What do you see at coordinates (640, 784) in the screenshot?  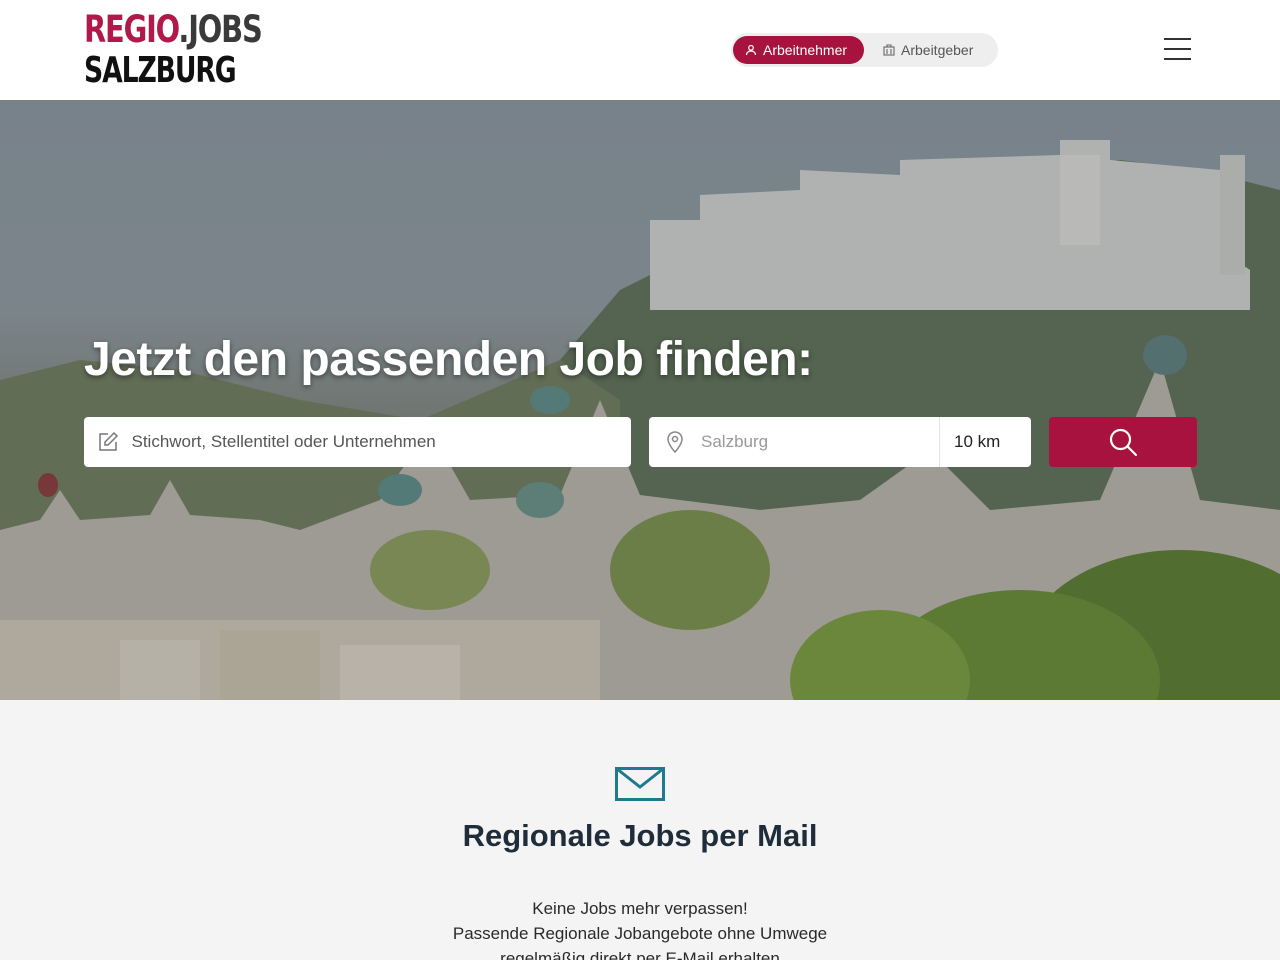 I see `envelope-icon` at bounding box center [640, 784].